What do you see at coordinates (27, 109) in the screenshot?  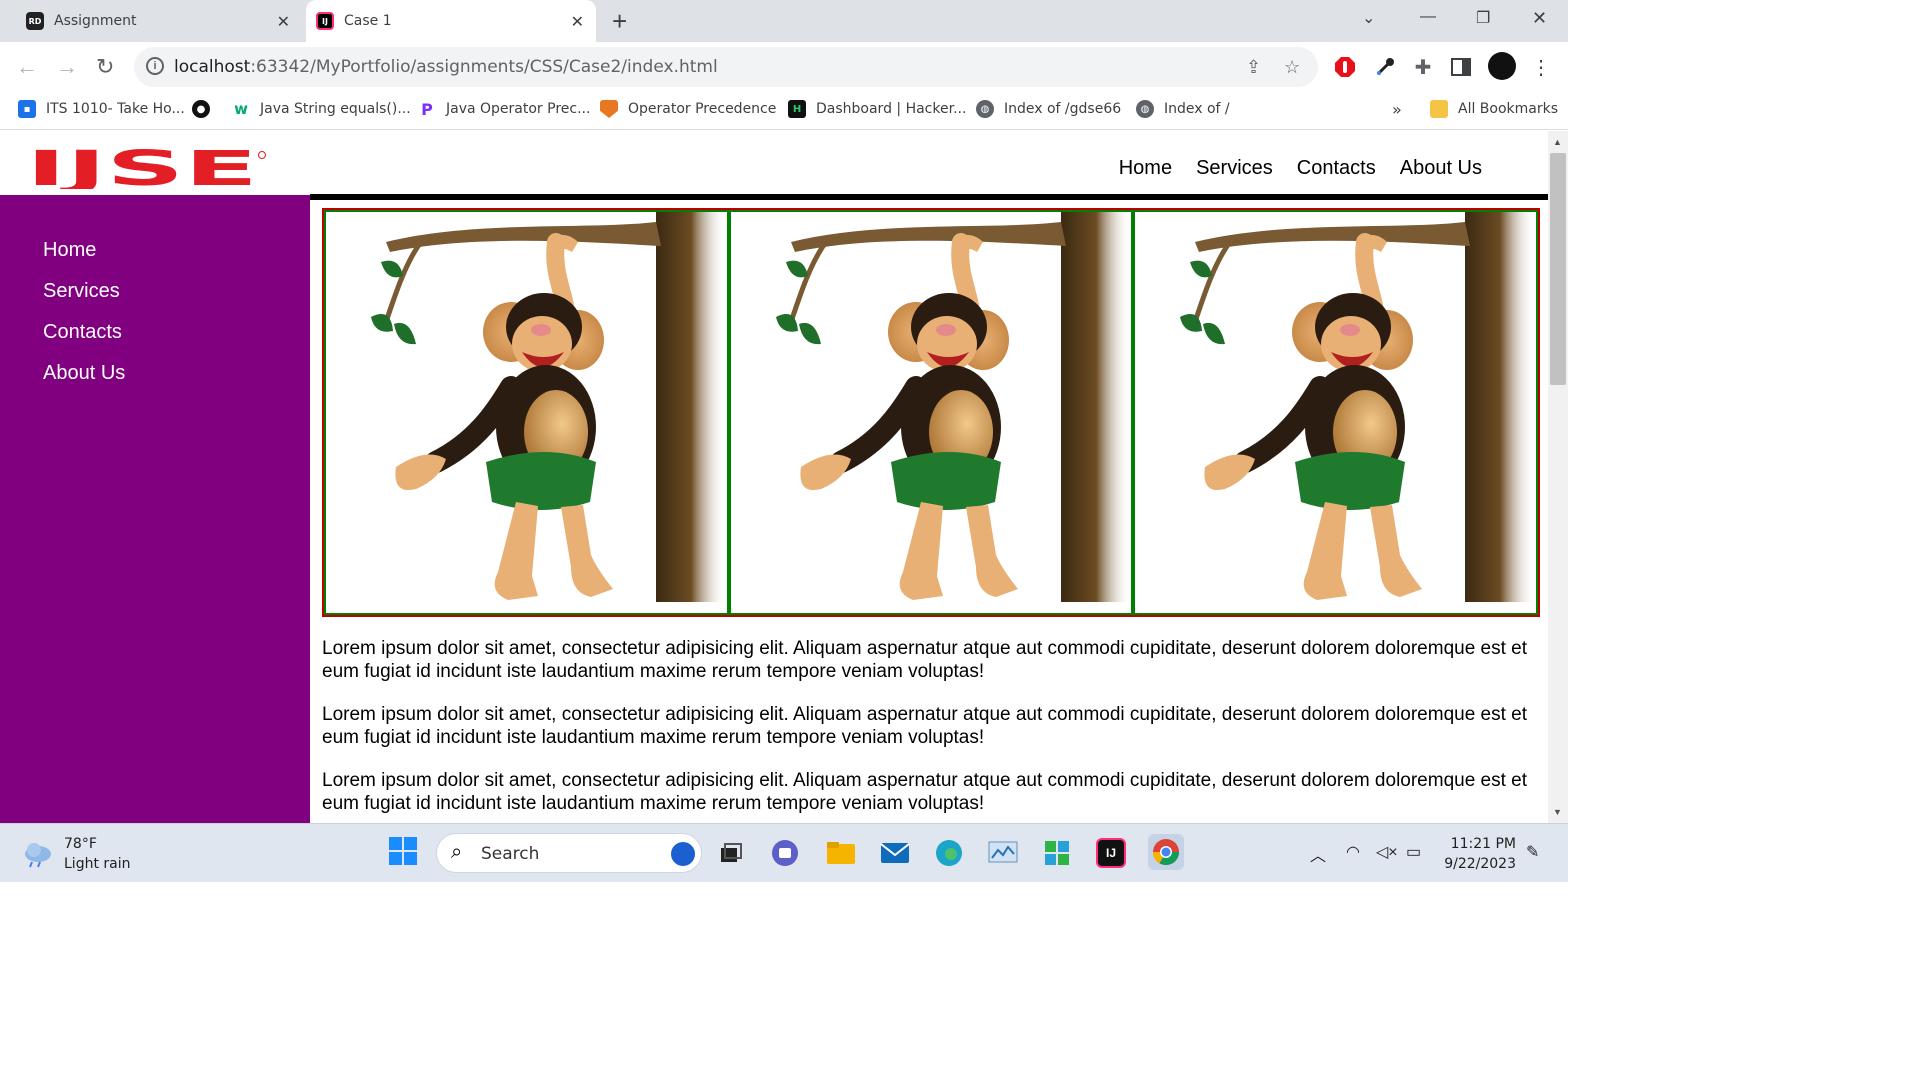 I see `classroom-icon: ▪` at bounding box center [27, 109].